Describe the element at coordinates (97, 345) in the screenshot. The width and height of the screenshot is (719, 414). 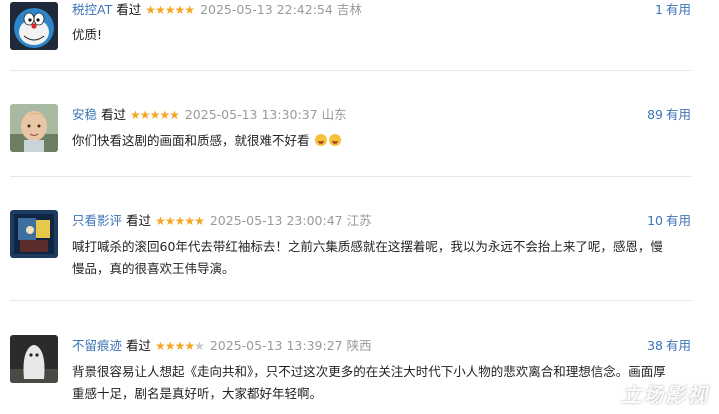
I see `username-link: 不留痕迹` at that location.